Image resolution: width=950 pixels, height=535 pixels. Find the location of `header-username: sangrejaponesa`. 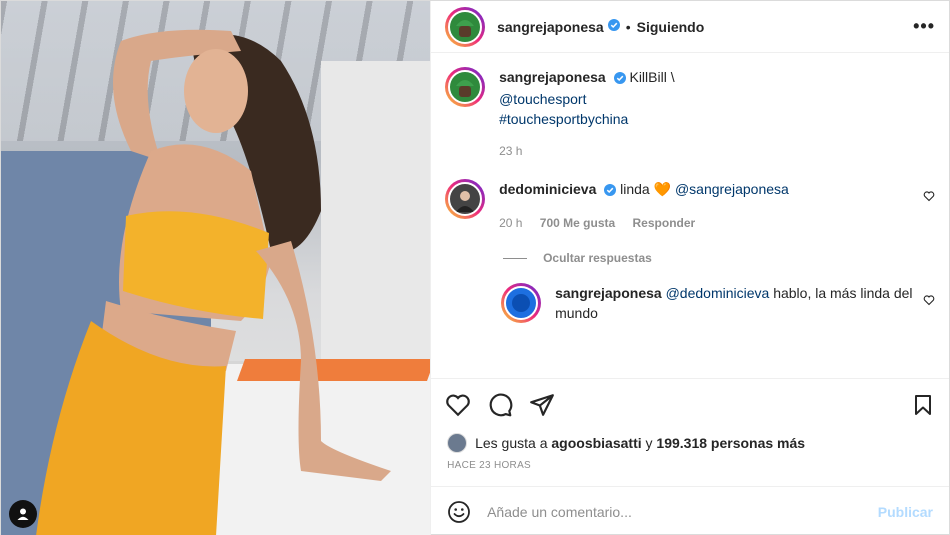

header-username: sangrejaponesa is located at coordinates (550, 27).